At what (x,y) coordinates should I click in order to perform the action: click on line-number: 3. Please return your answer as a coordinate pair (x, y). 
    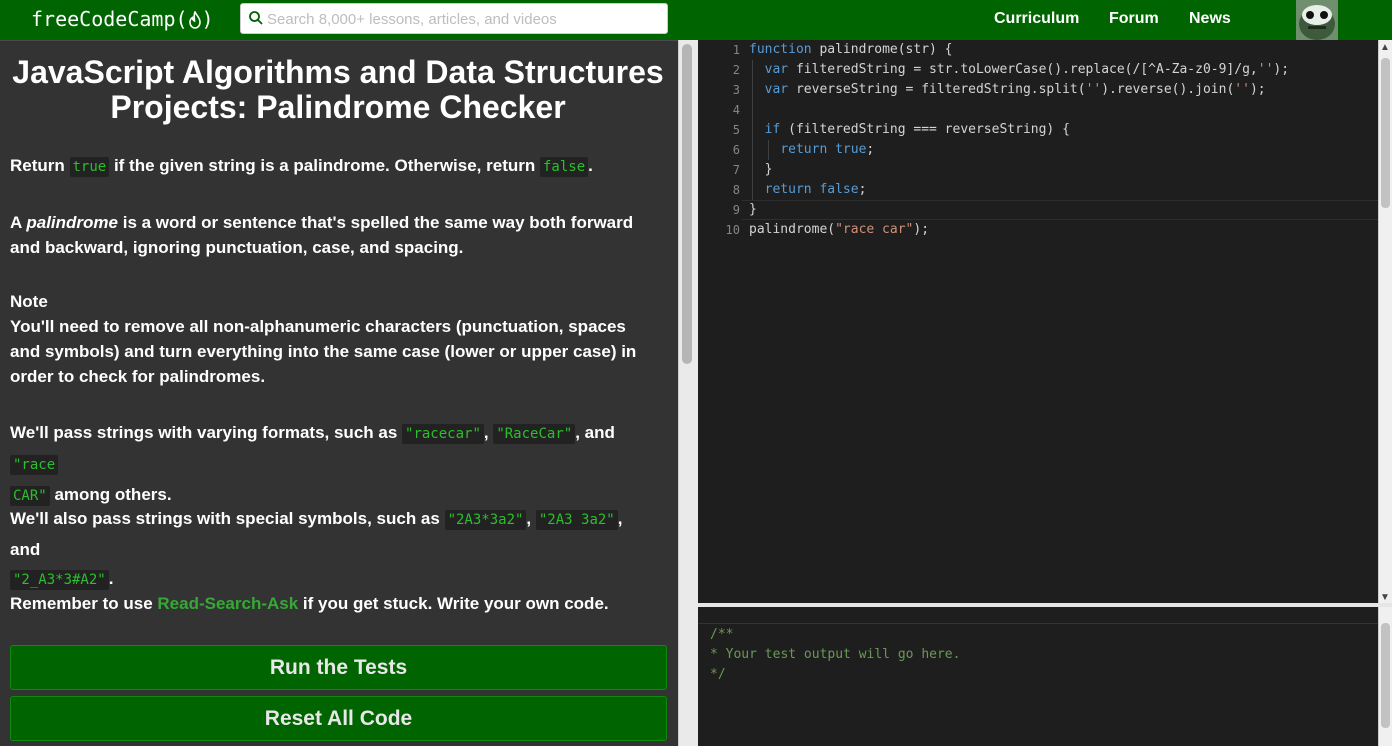
    Looking at the image, I should click on (736, 90).